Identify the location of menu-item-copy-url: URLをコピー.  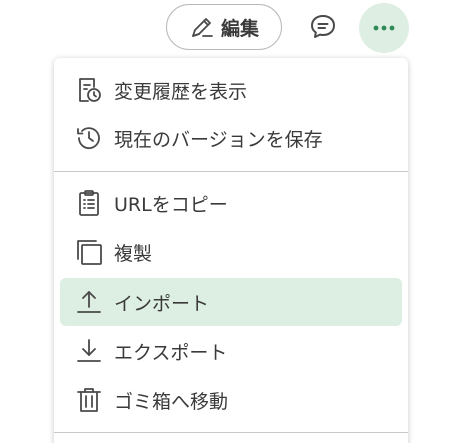
(231, 203).